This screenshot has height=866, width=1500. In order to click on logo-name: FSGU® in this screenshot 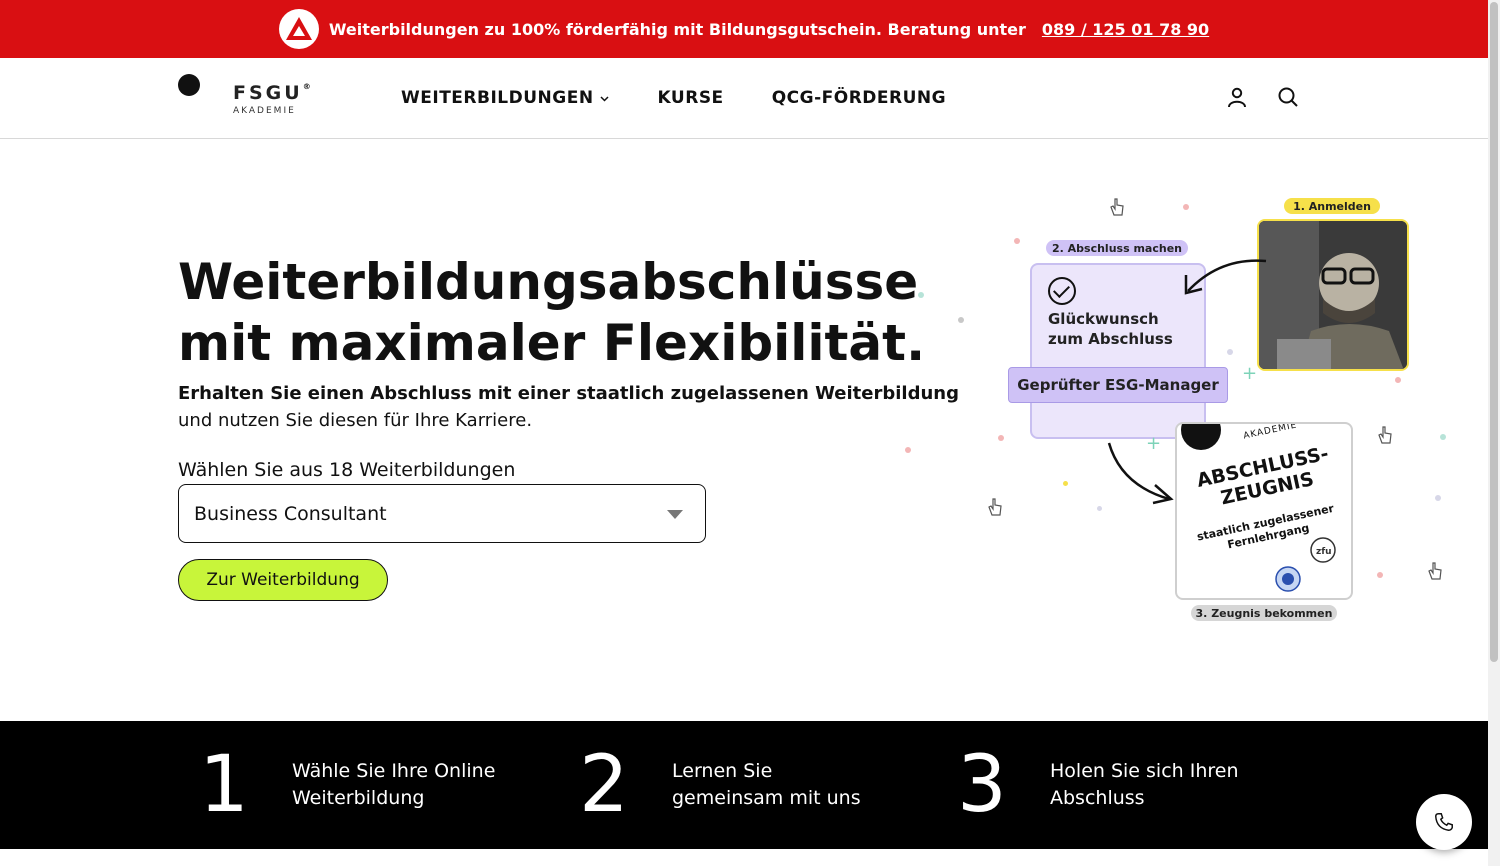, I will do `click(272, 93)`.